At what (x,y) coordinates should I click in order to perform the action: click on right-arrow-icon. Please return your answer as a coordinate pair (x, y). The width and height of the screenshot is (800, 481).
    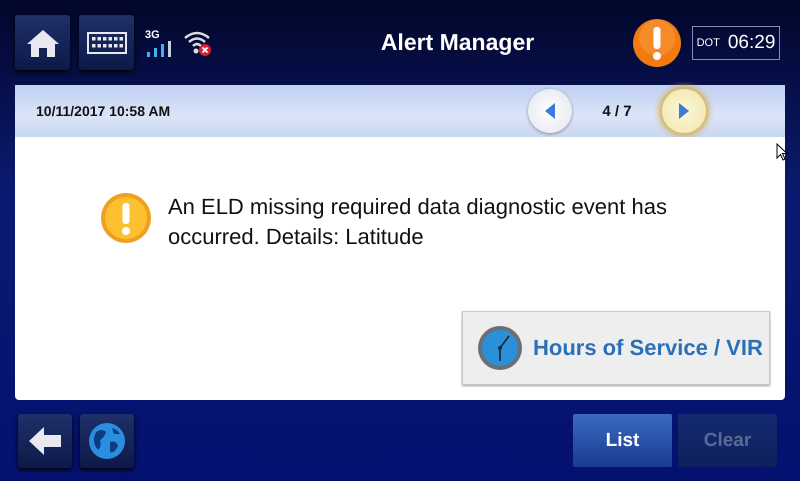
    Looking at the image, I should click on (684, 111).